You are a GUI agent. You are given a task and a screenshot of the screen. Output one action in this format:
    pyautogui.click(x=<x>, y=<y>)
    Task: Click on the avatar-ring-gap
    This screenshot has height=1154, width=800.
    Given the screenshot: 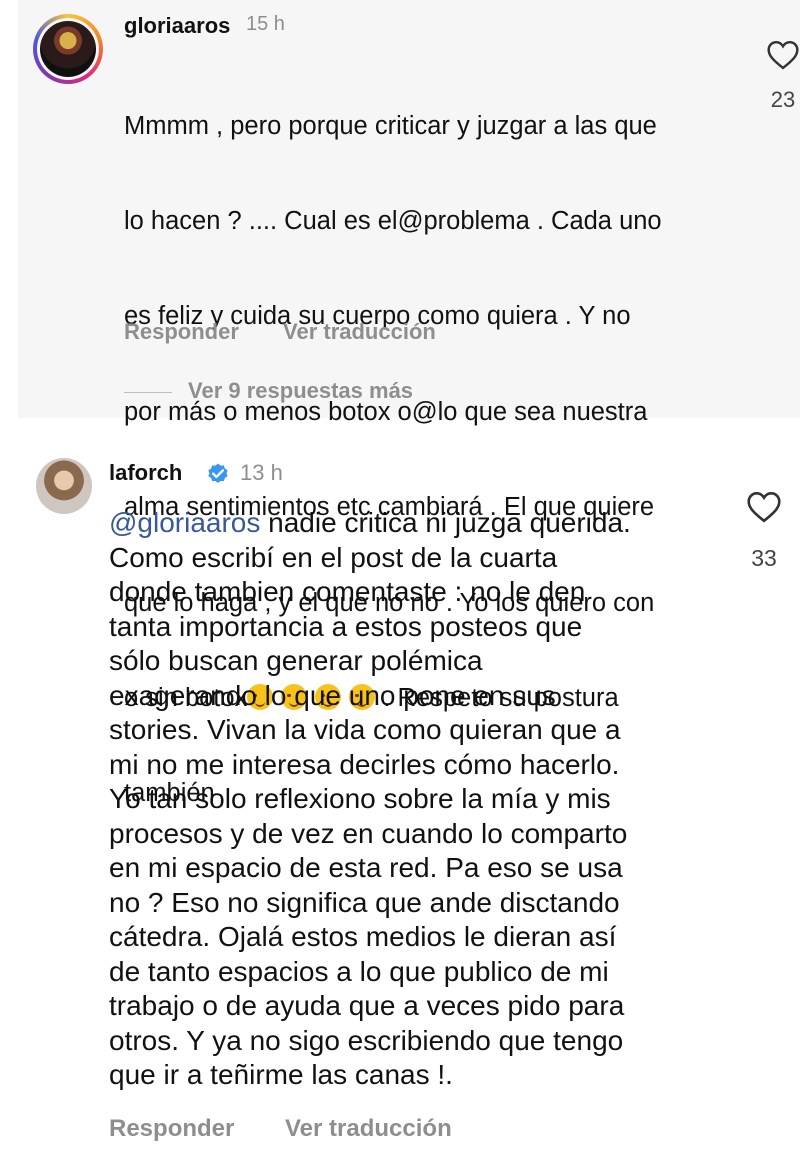 What is the action you would take?
    pyautogui.click(x=68, y=49)
    